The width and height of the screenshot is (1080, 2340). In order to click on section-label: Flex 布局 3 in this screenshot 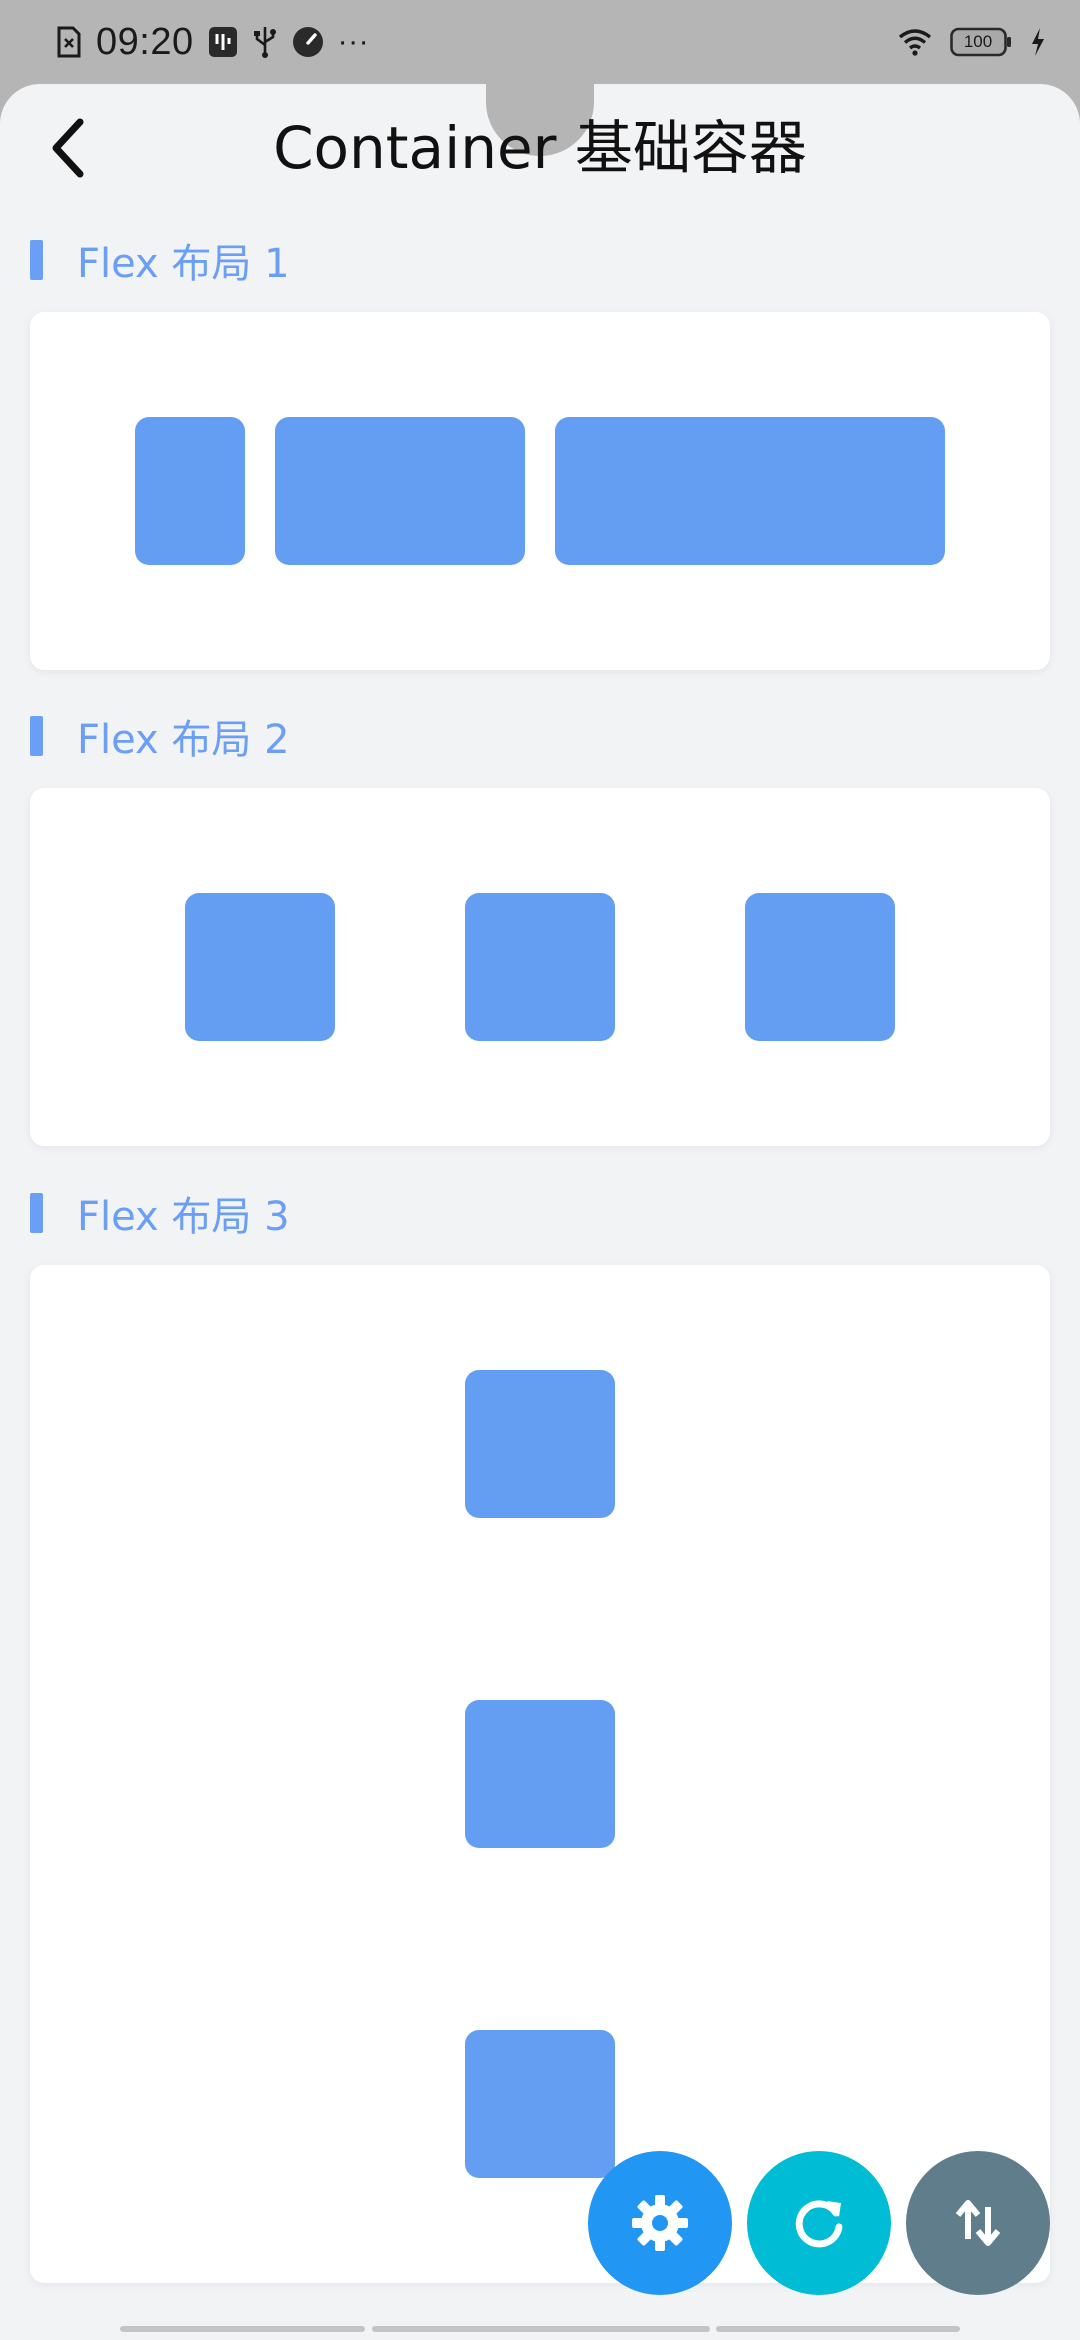, I will do `click(183, 1217)`.